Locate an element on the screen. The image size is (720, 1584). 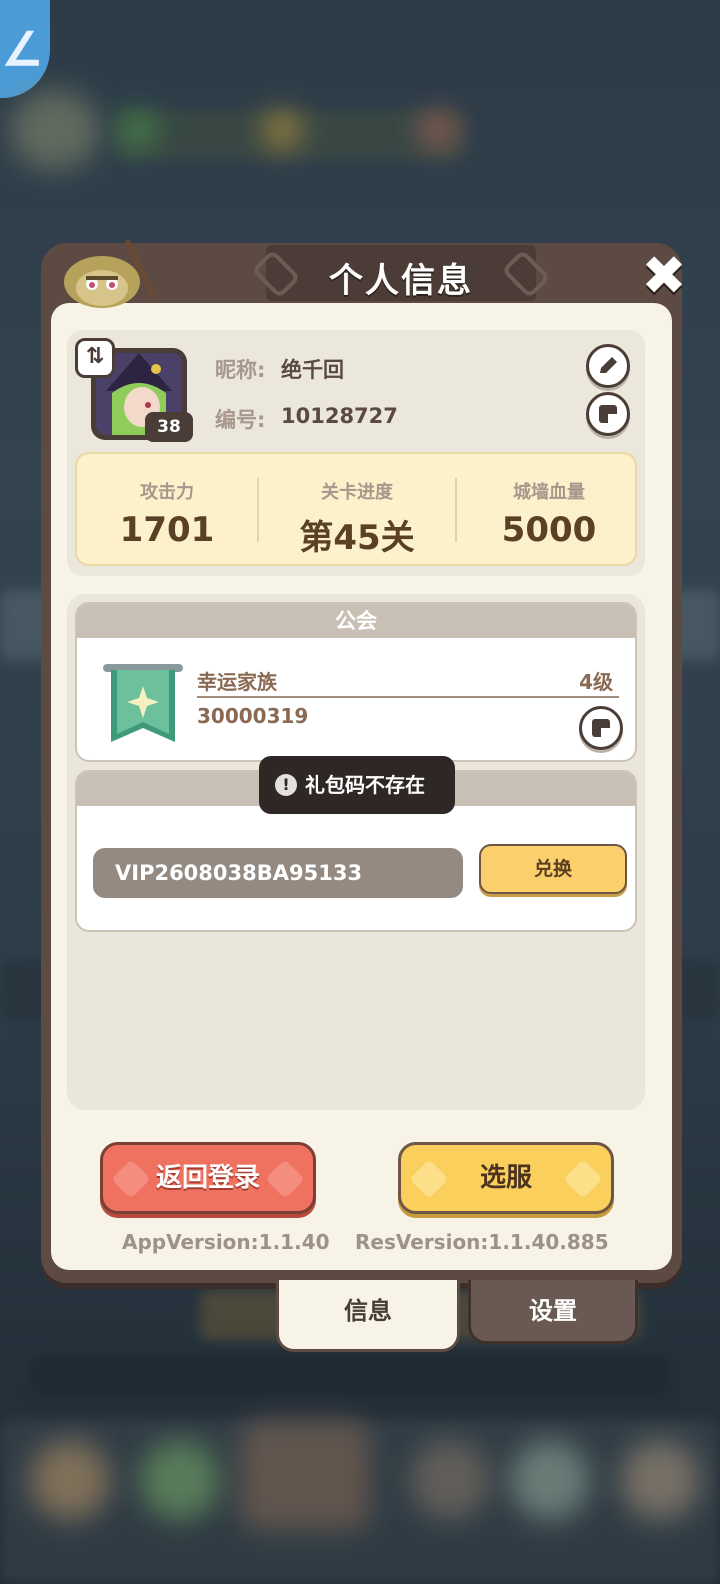
player-level-badge: 38 is located at coordinates (169, 427).